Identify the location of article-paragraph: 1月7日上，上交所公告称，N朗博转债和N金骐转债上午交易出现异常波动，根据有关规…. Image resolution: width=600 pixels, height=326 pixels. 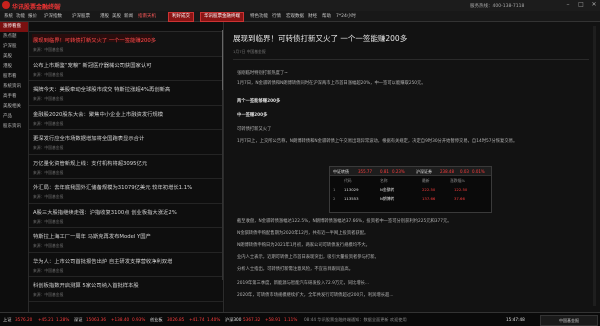
(377, 141).